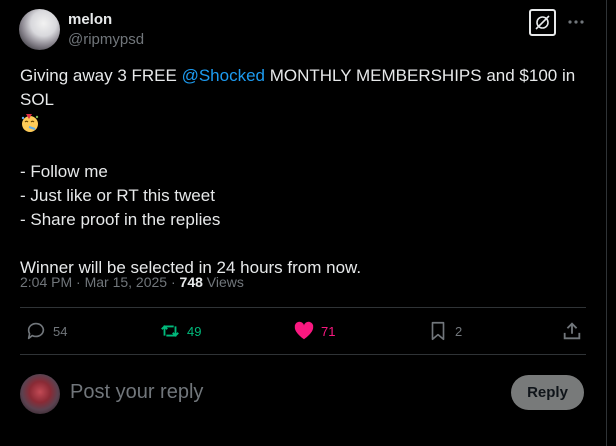  What do you see at coordinates (223, 75) in the screenshot?
I see `mention-link: @Shocked` at bounding box center [223, 75].